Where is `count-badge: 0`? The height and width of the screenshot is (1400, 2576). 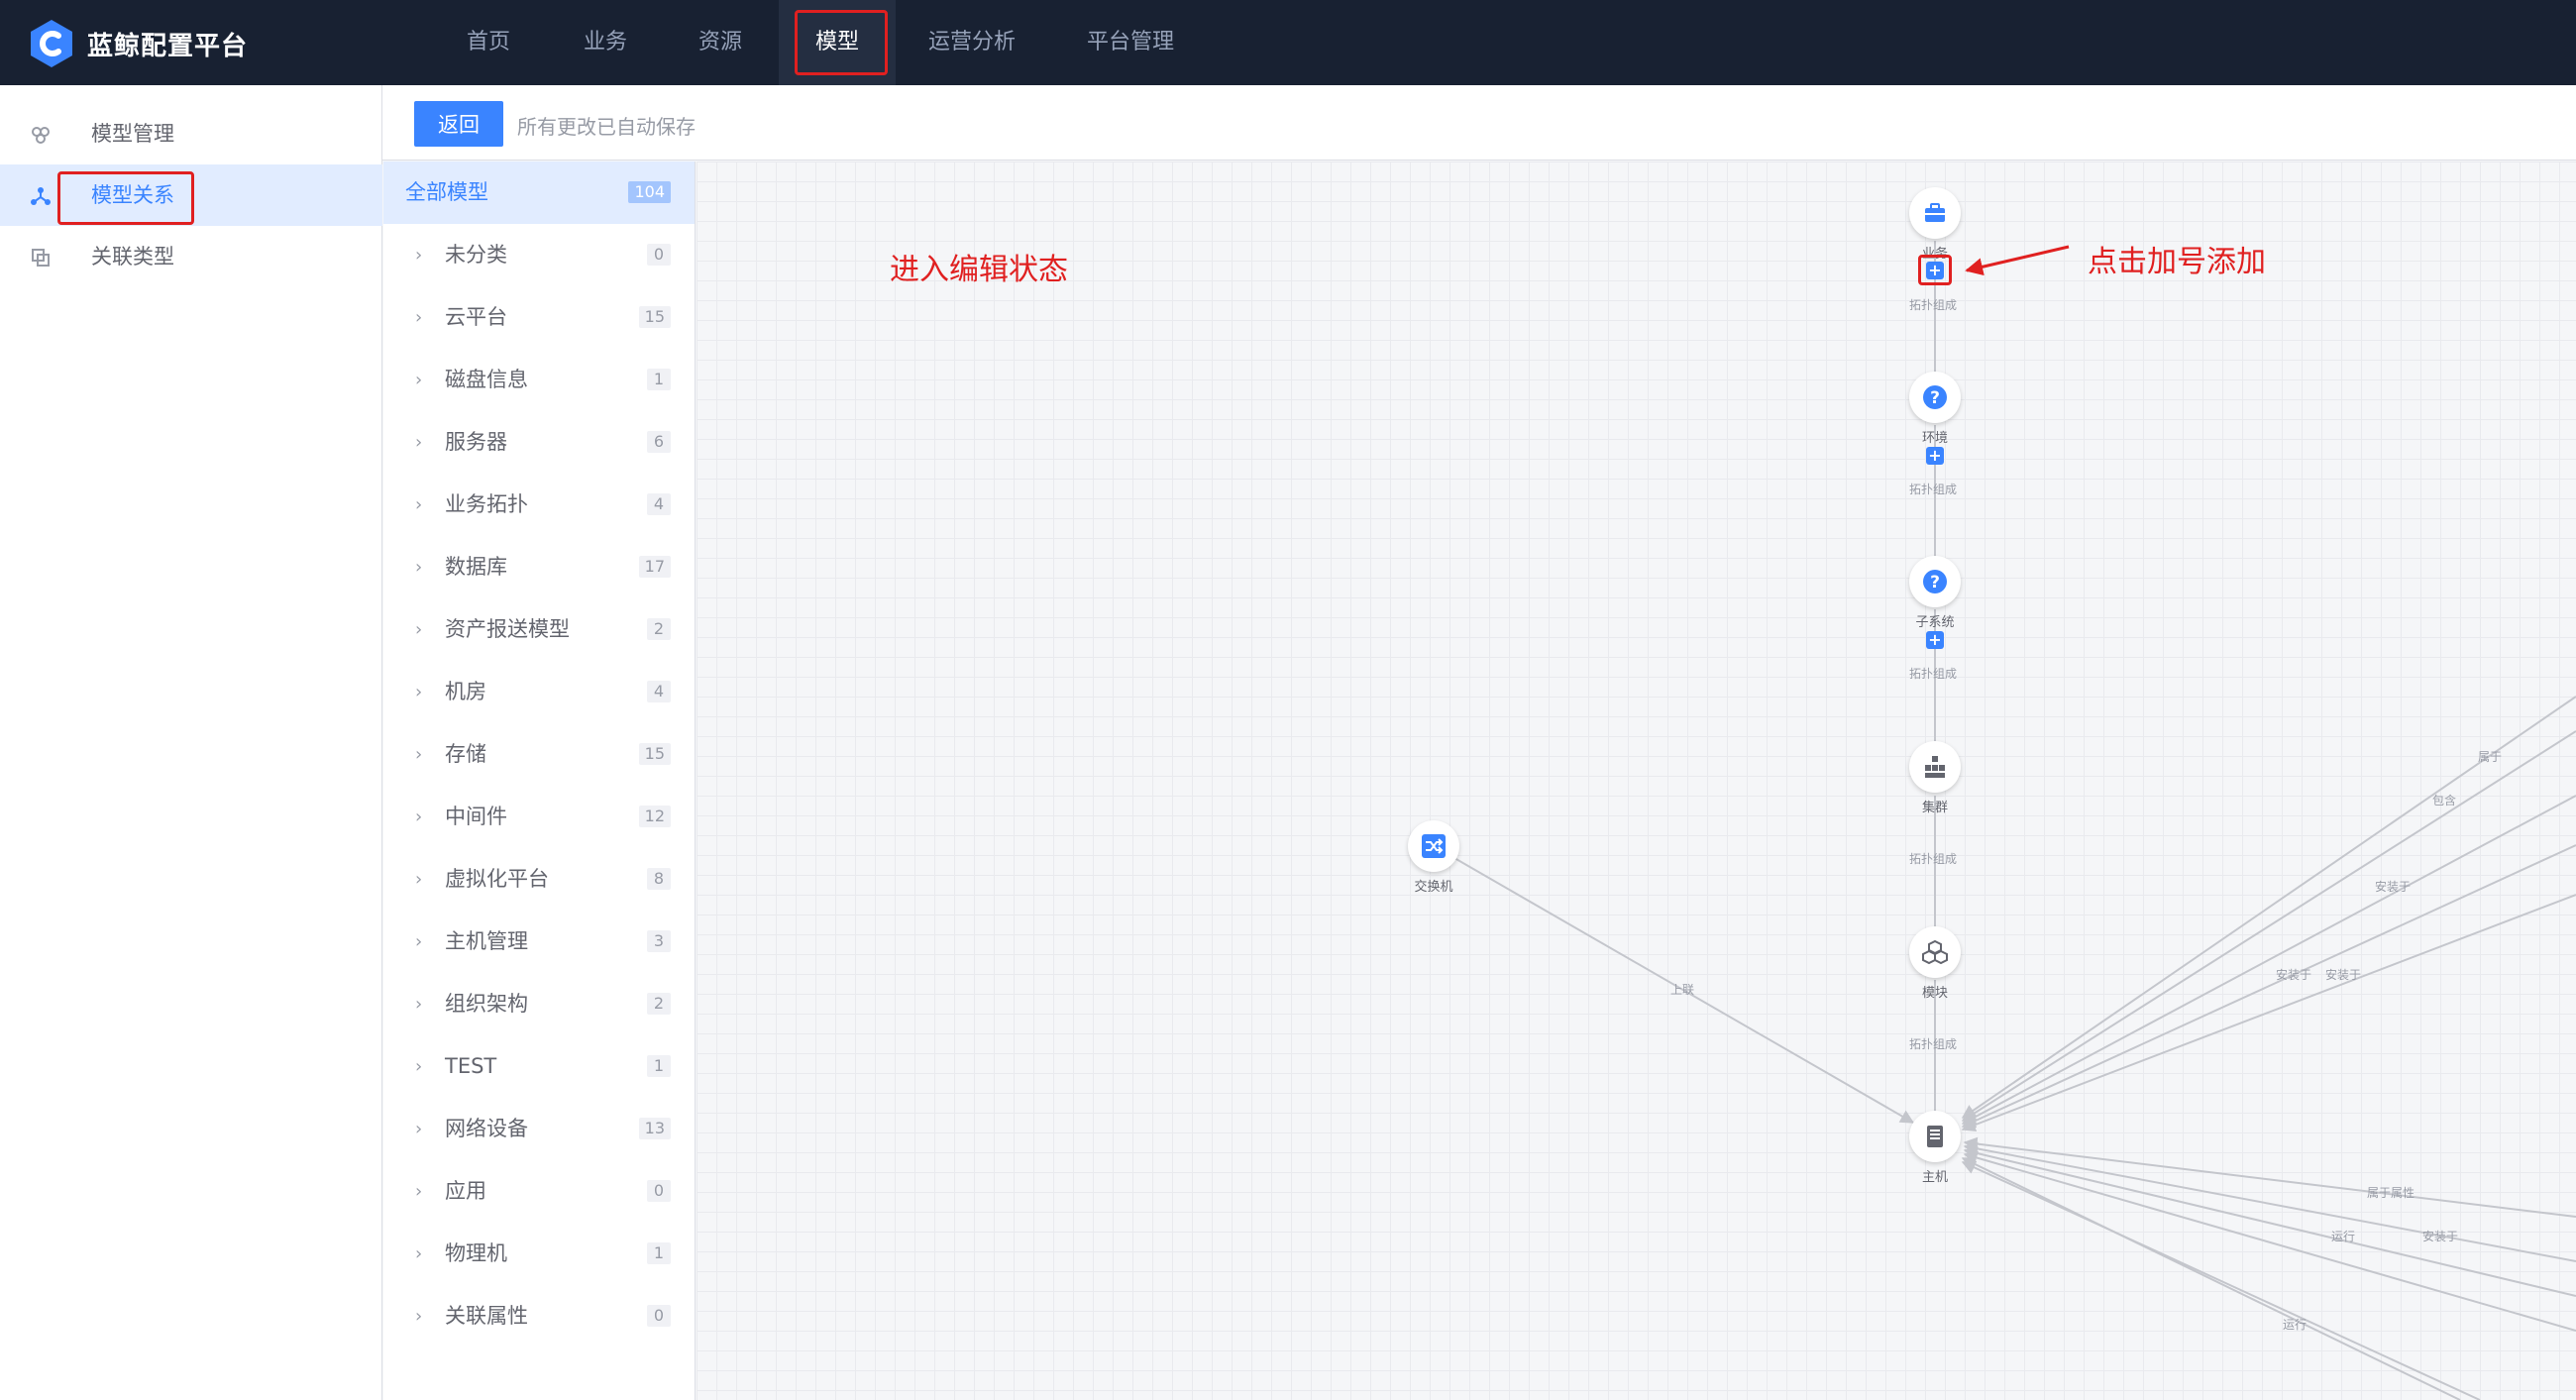 count-badge: 0 is located at coordinates (659, 255).